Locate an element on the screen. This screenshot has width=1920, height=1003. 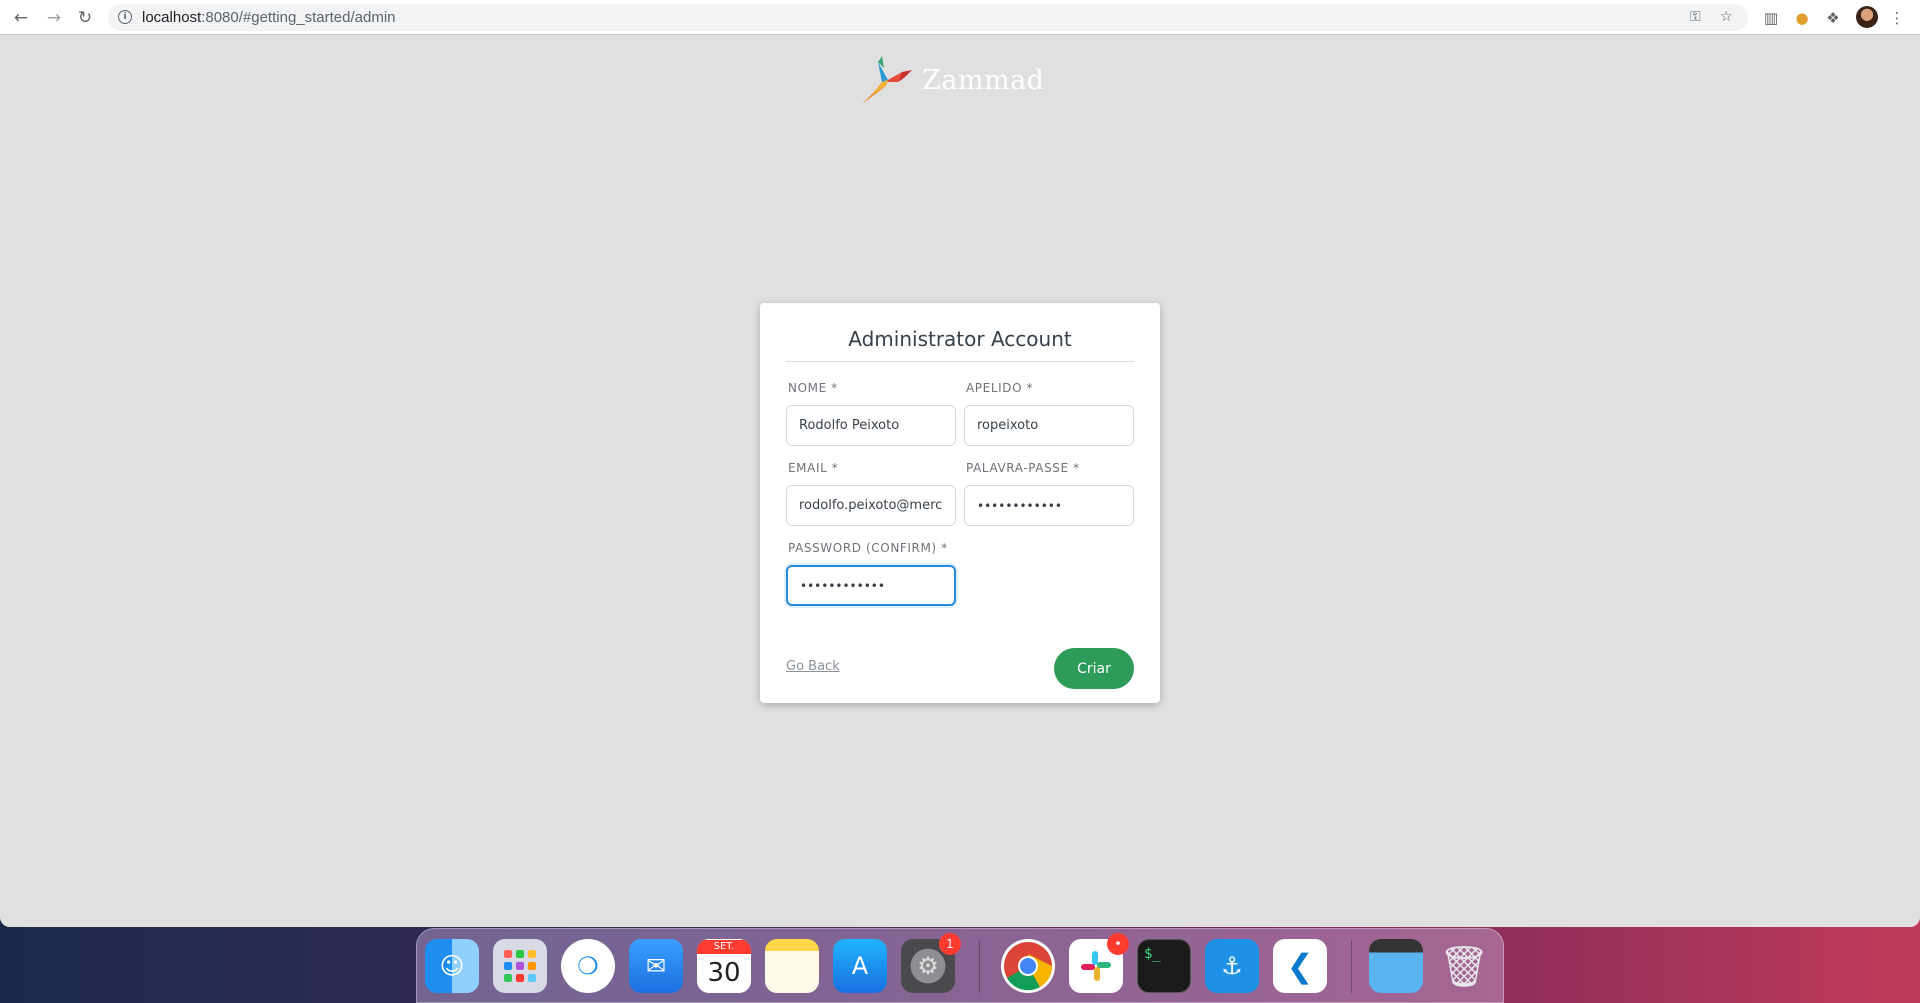
back-icon: ← is located at coordinates (21, 18).